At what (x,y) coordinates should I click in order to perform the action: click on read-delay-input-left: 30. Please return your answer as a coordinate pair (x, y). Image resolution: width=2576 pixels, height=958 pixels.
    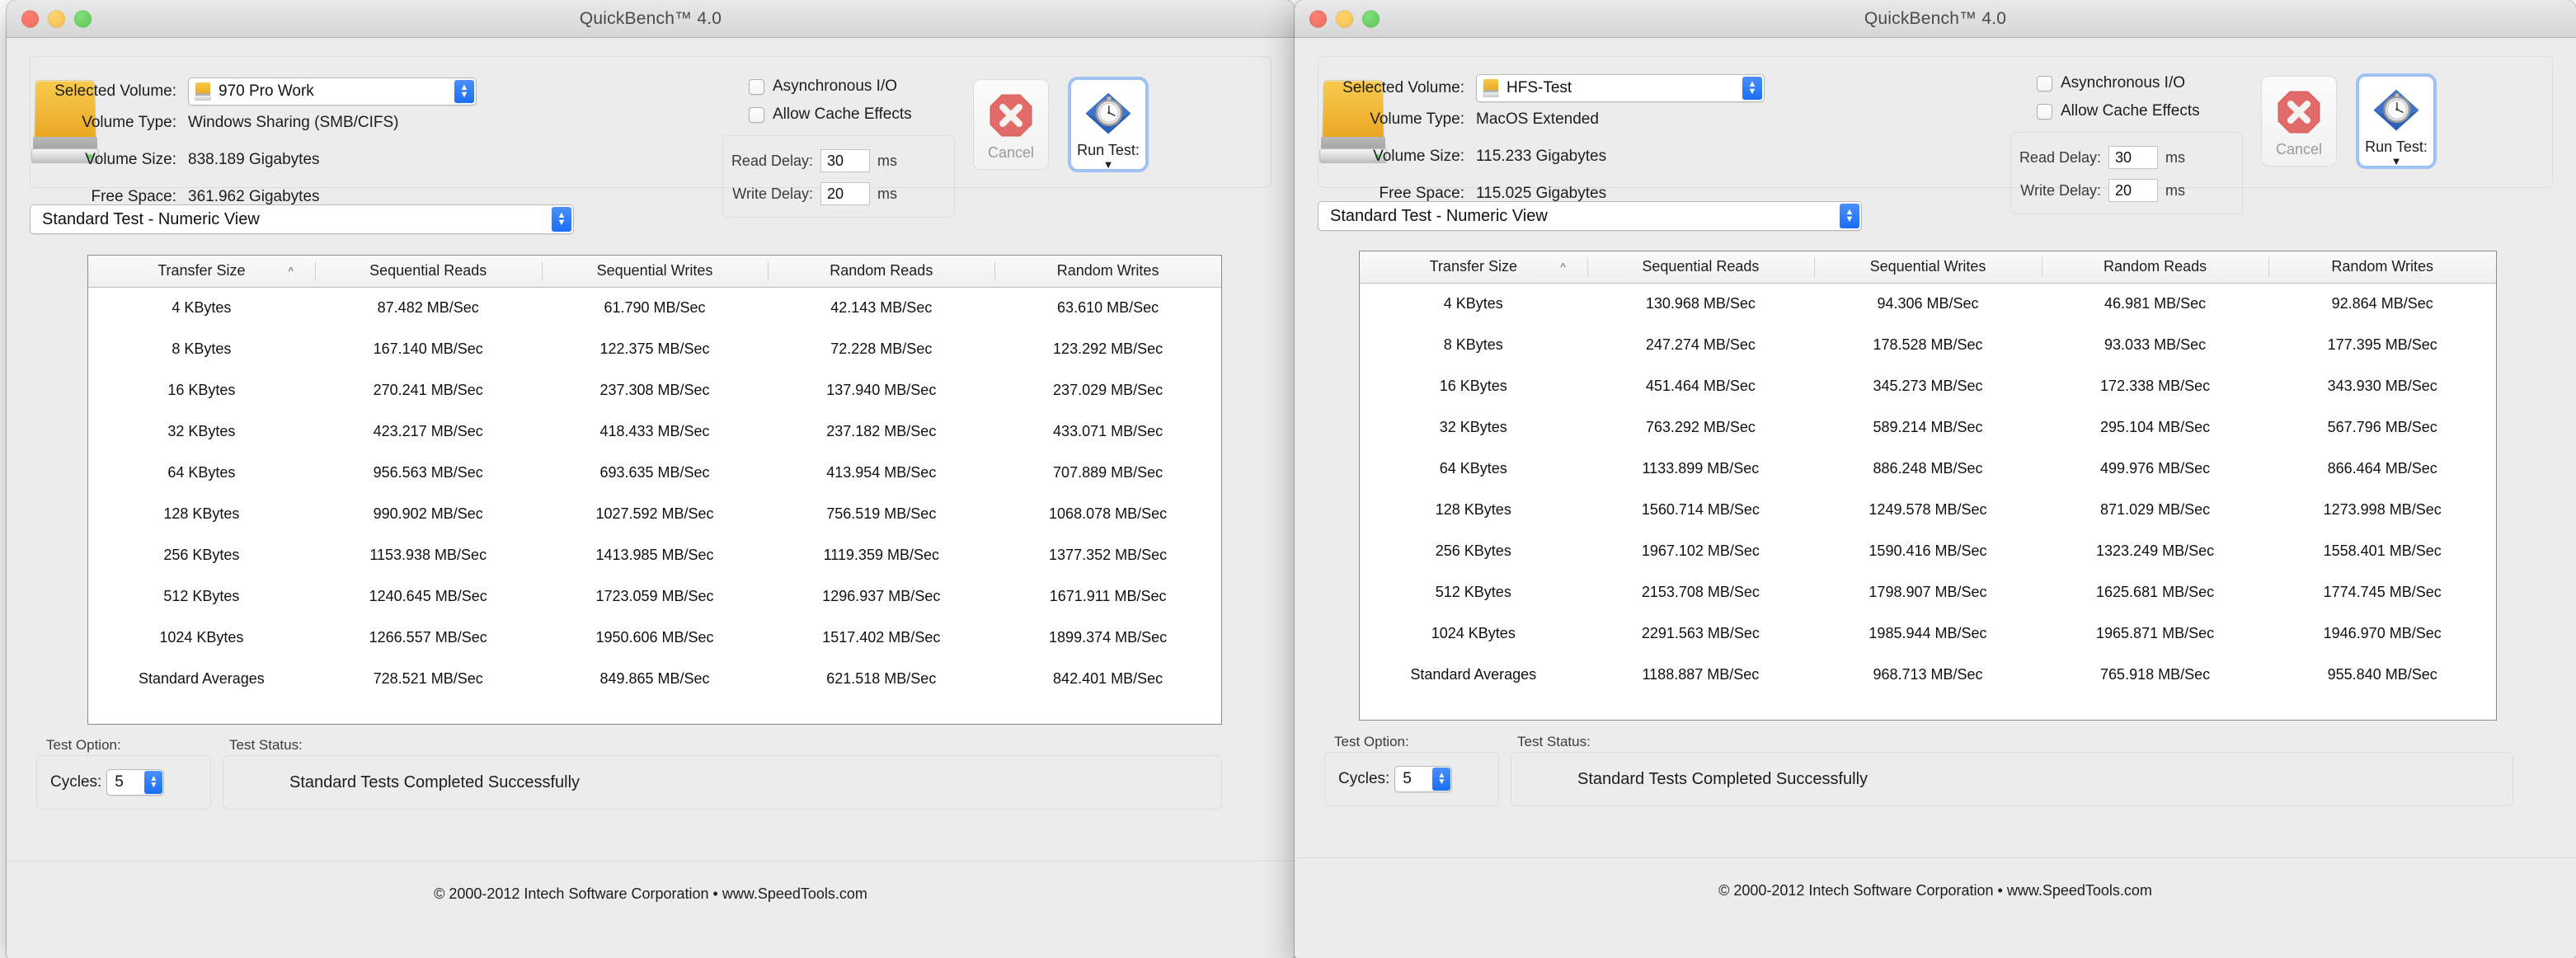
    Looking at the image, I should click on (845, 160).